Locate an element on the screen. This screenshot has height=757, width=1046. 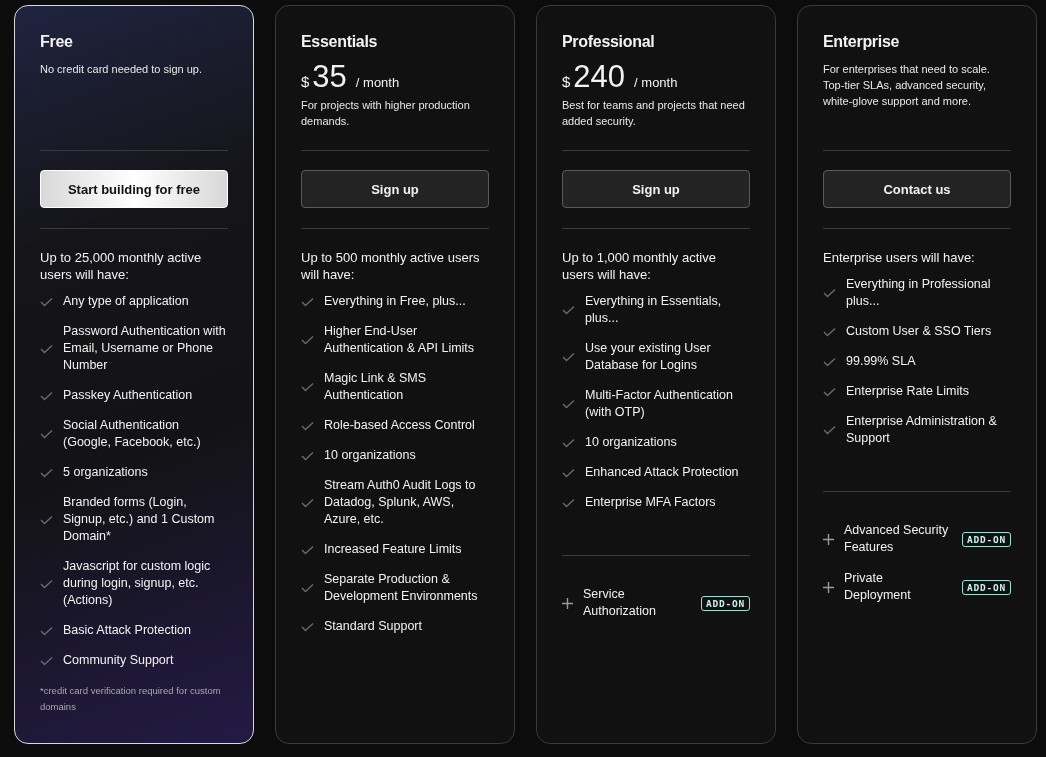
feature-text: 5 organizations is located at coordinates (106, 472).